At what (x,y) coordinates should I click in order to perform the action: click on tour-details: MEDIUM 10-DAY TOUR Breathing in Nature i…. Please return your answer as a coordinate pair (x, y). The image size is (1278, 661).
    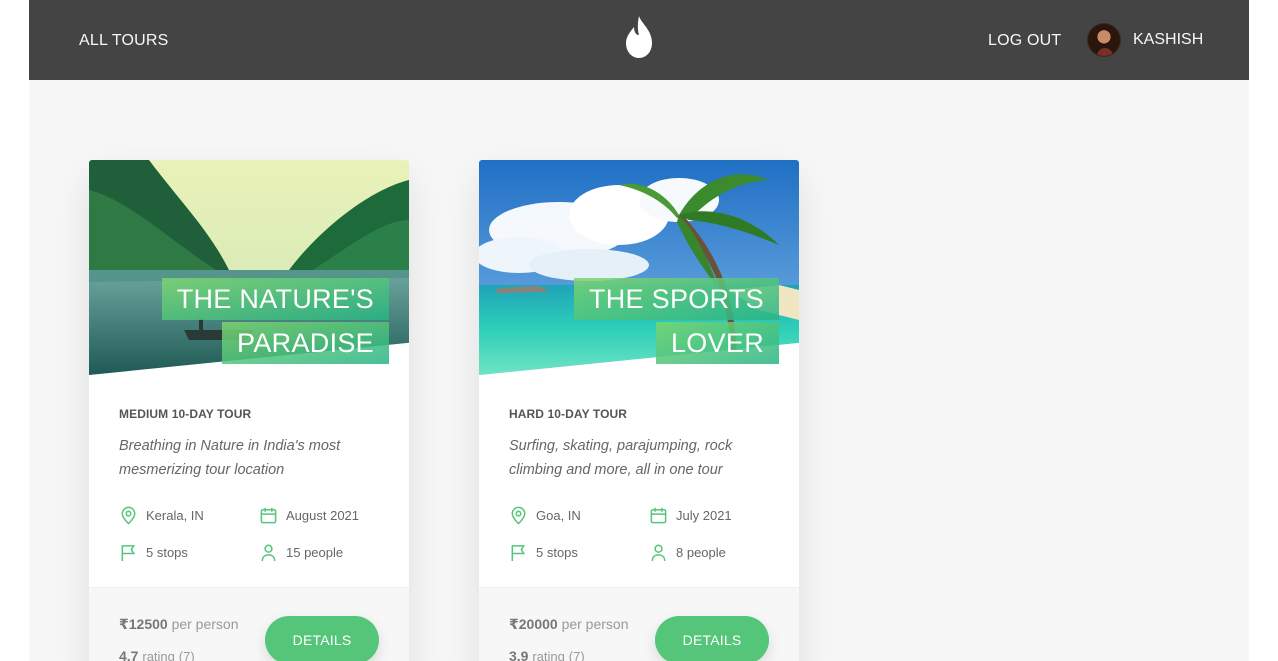
    Looking at the image, I should click on (254, 443).